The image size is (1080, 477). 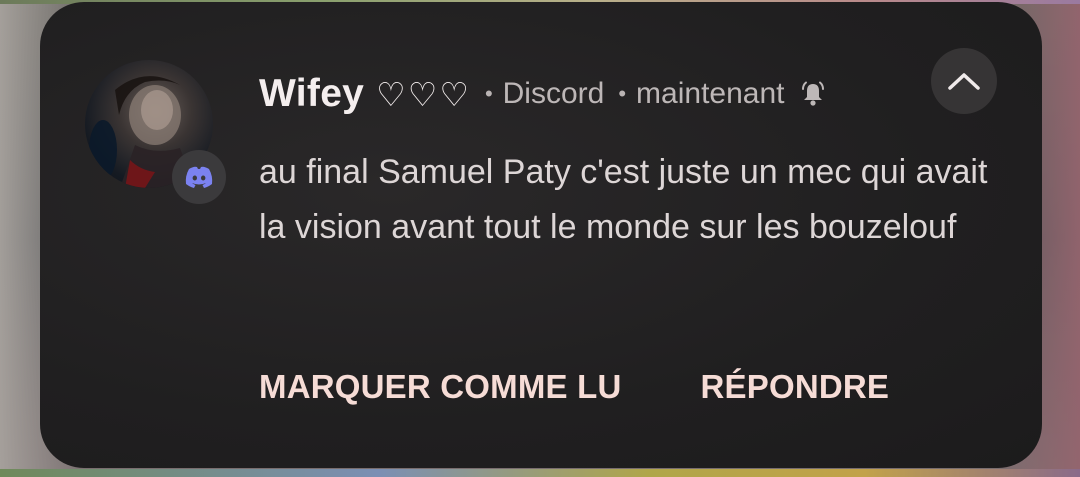 I want to click on collapse-button, so click(x=964, y=81).